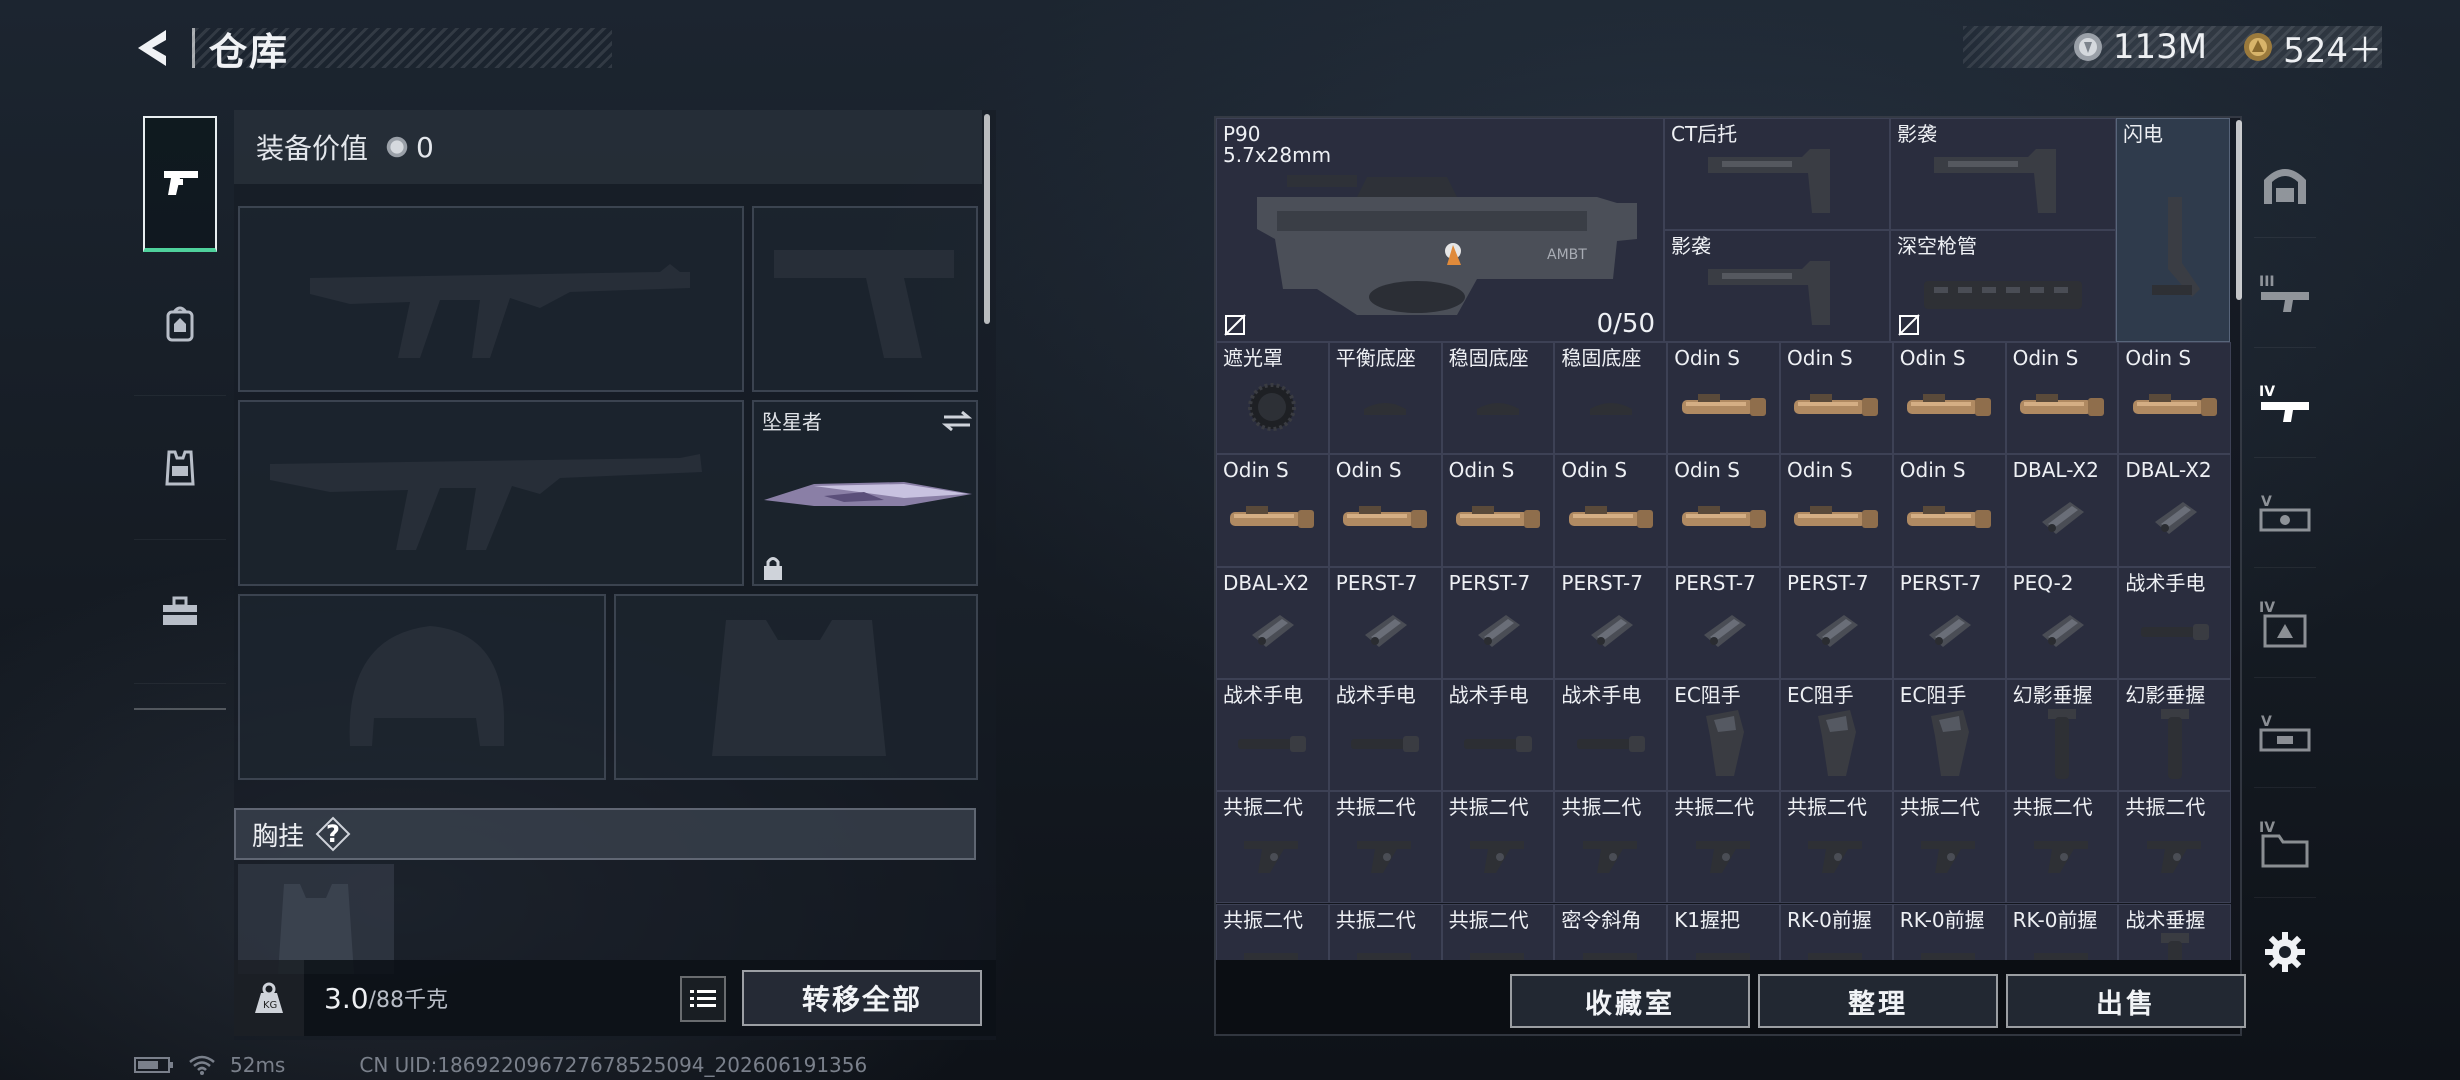 The height and width of the screenshot is (1080, 2460). Describe the element at coordinates (796, 687) in the screenshot. I see `armor-slot` at that location.